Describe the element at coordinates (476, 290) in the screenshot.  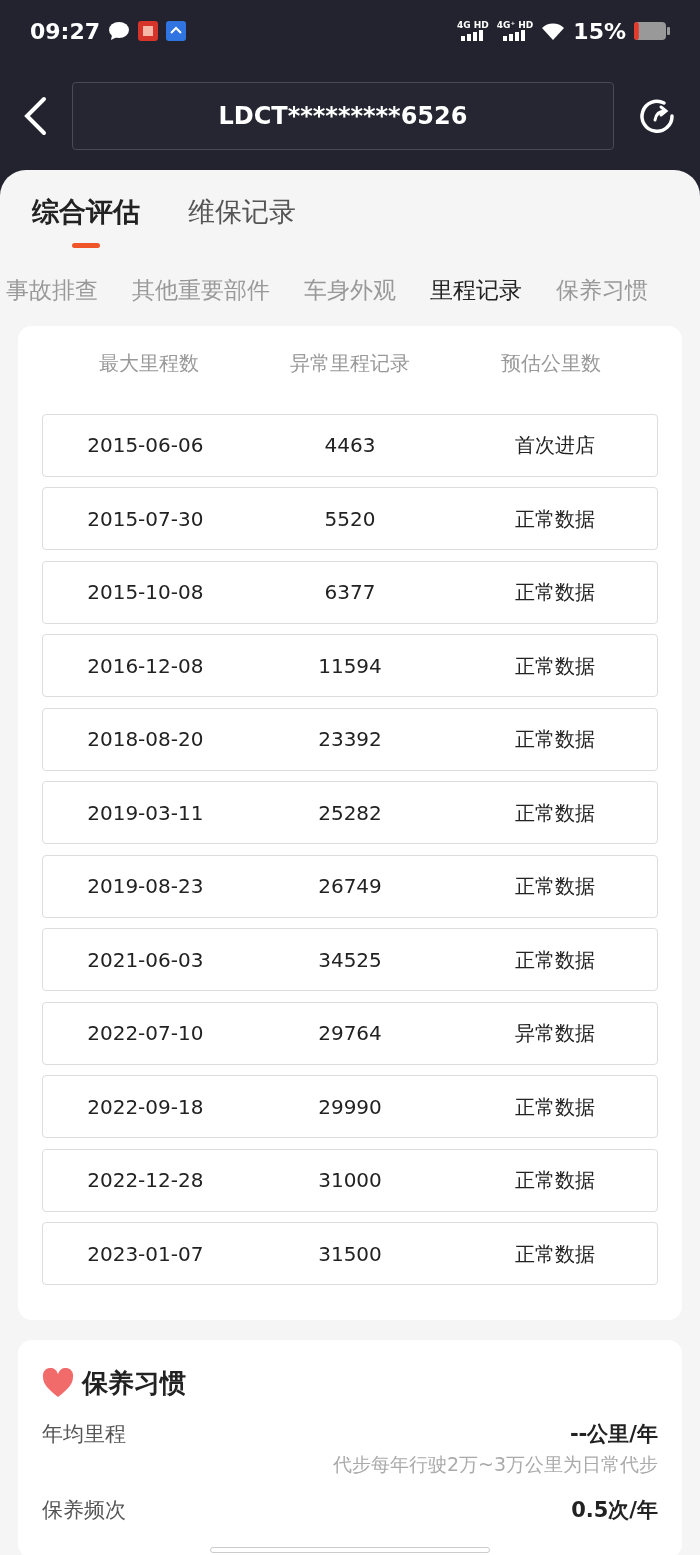
I see `tab: 里程记录` at that location.